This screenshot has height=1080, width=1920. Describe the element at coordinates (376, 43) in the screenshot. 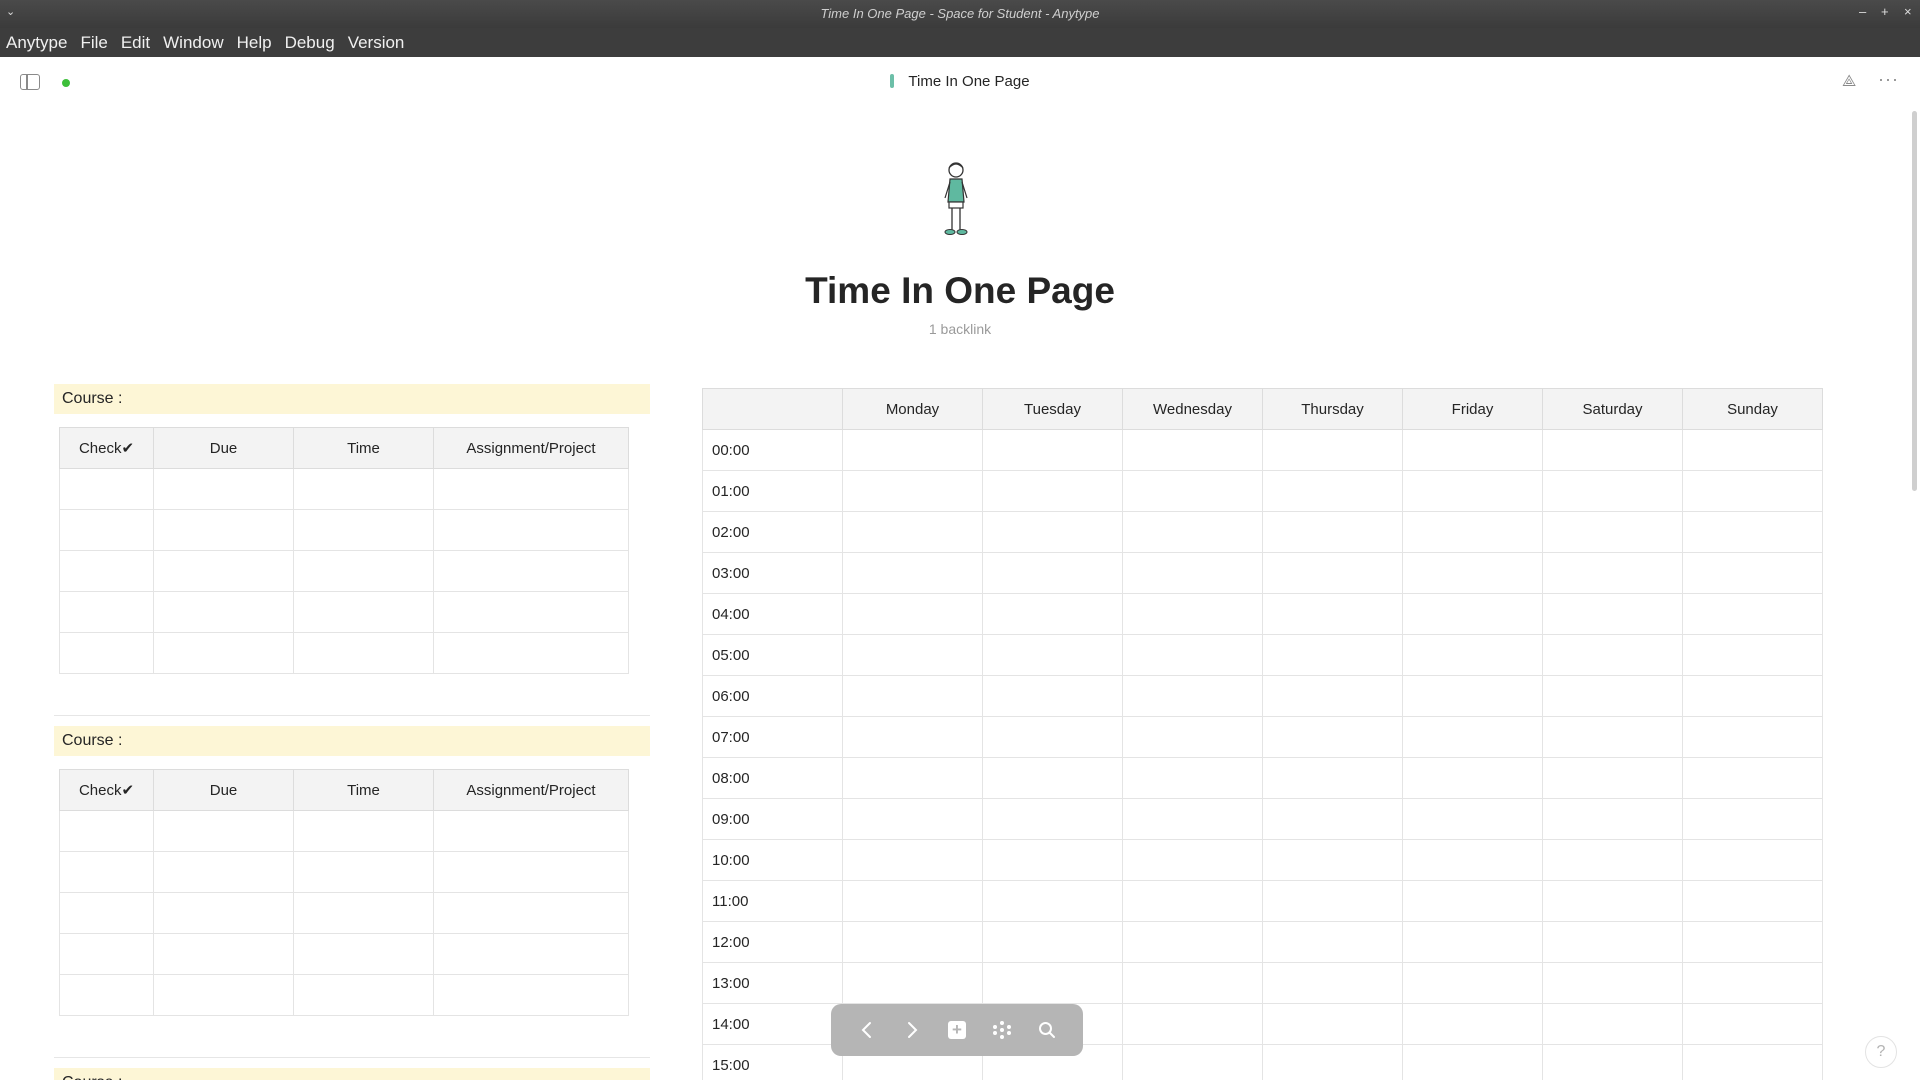

I see `menu-version: Version` at that location.